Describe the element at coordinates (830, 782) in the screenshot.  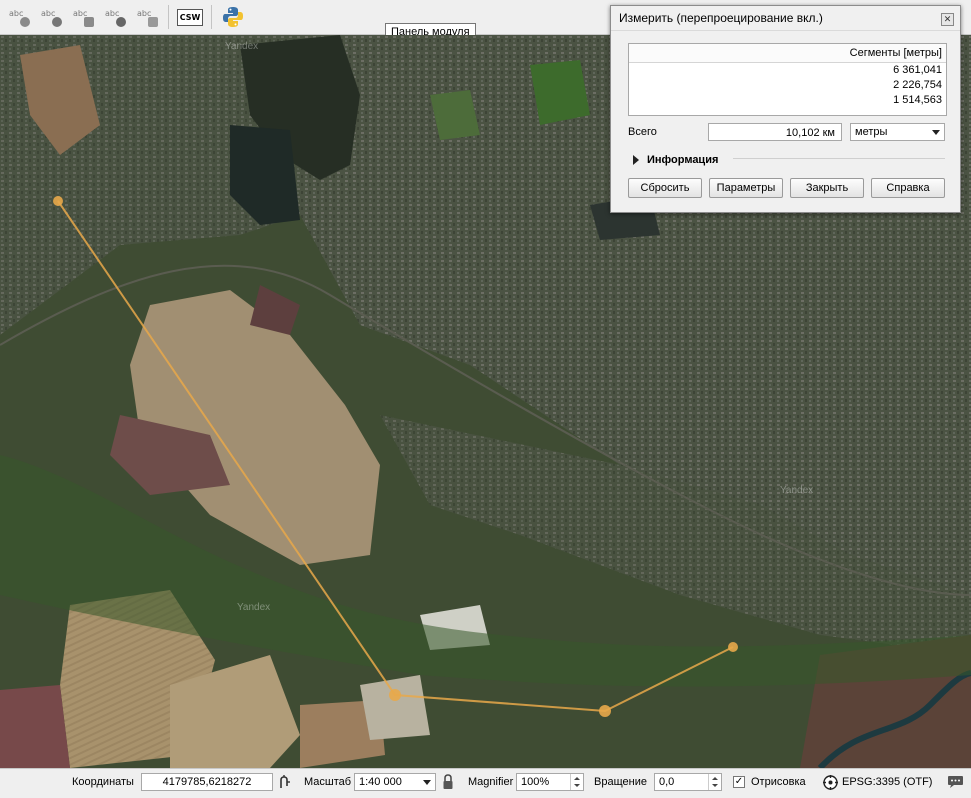
I see `crs-globe-icon` at that location.